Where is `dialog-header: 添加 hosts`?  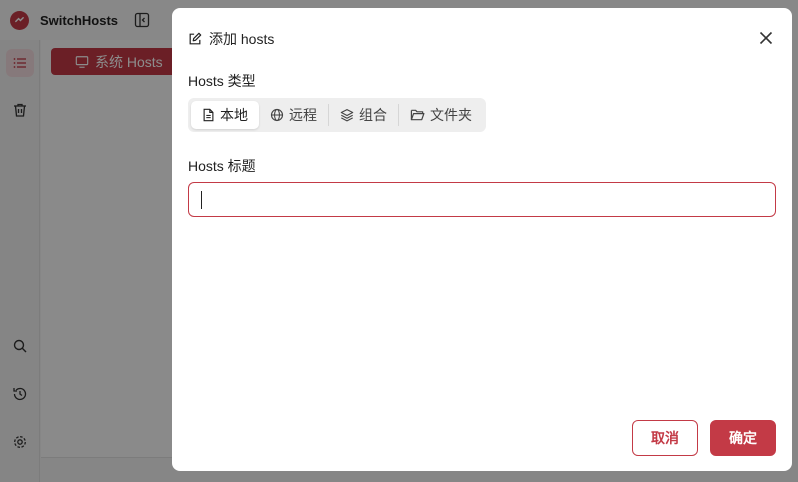
dialog-header: 添加 hosts is located at coordinates (231, 39).